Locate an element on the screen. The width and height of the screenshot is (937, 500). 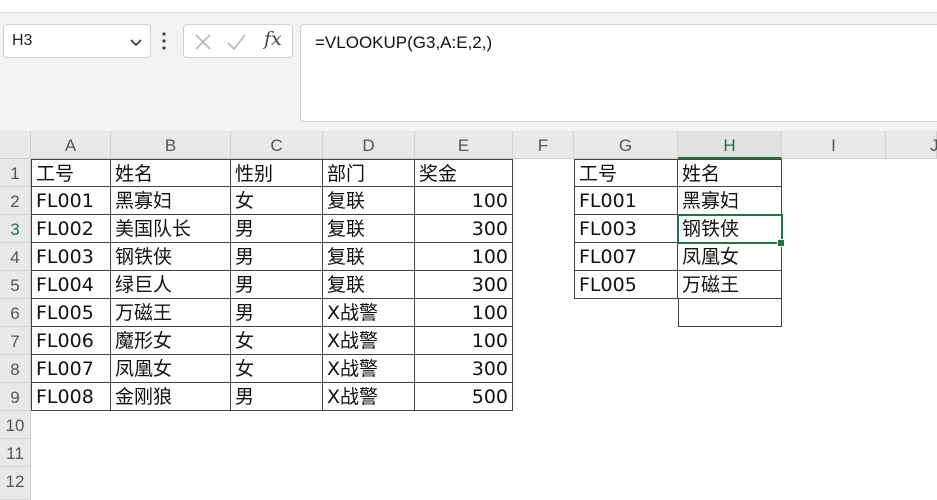
name-box: H3 is located at coordinates (77, 41).